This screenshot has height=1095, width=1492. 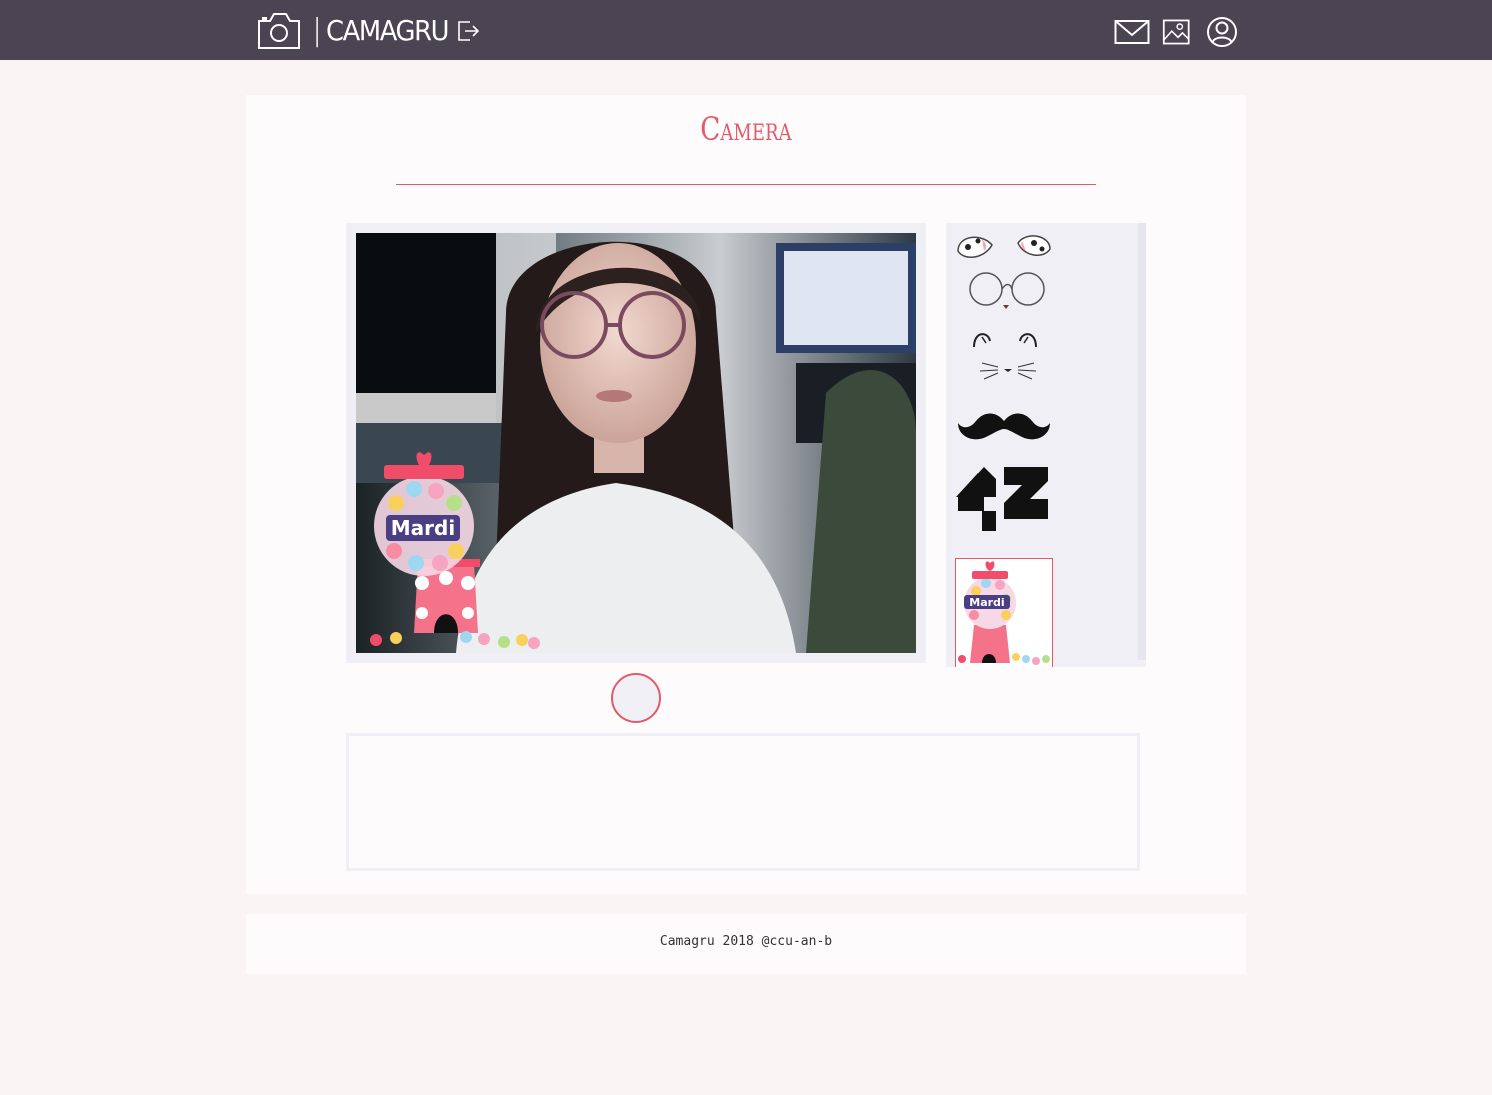 I want to click on top-navbar: | CAMAGRU, so click(x=746, y=30).